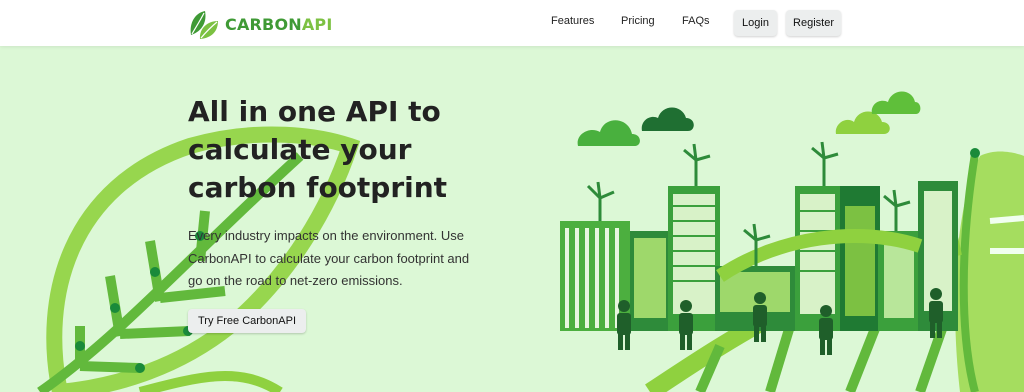  I want to click on register-button: Register, so click(813, 23).